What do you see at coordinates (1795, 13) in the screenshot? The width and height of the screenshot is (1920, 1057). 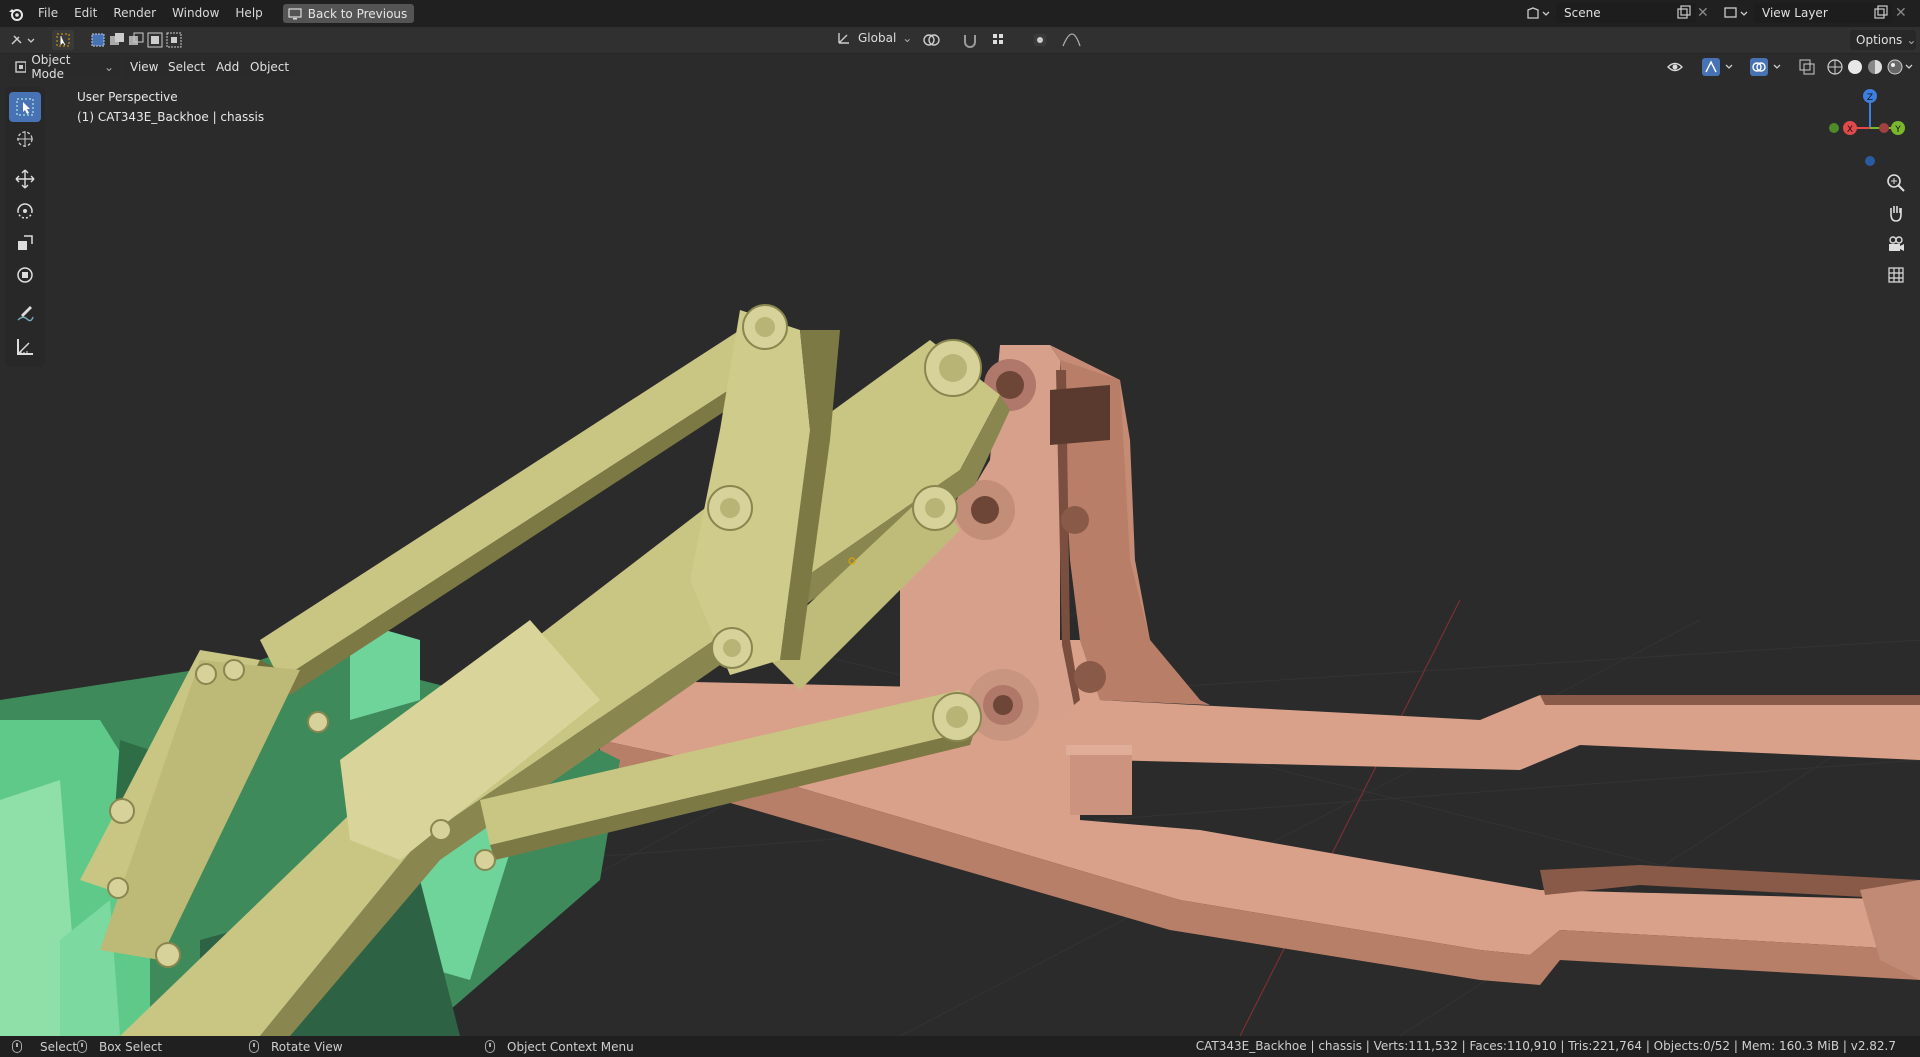 I see `view-layer-name: View Layer` at bounding box center [1795, 13].